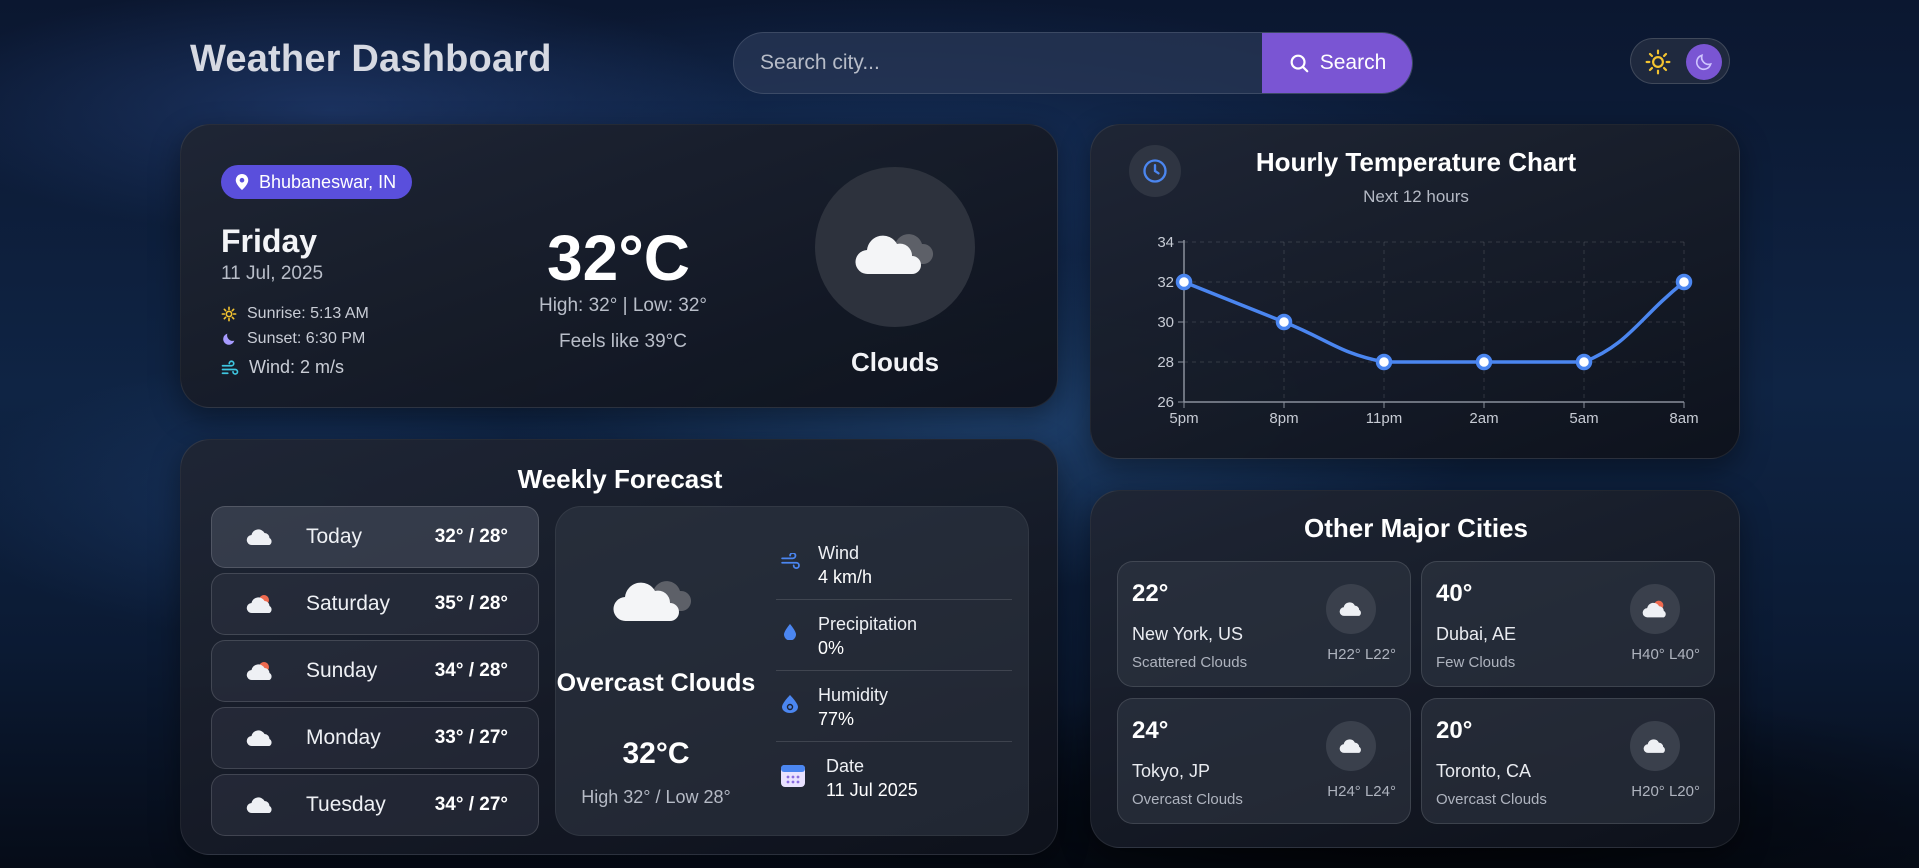 Image resolution: width=1919 pixels, height=868 pixels. I want to click on stat-label: Wind, so click(839, 553).